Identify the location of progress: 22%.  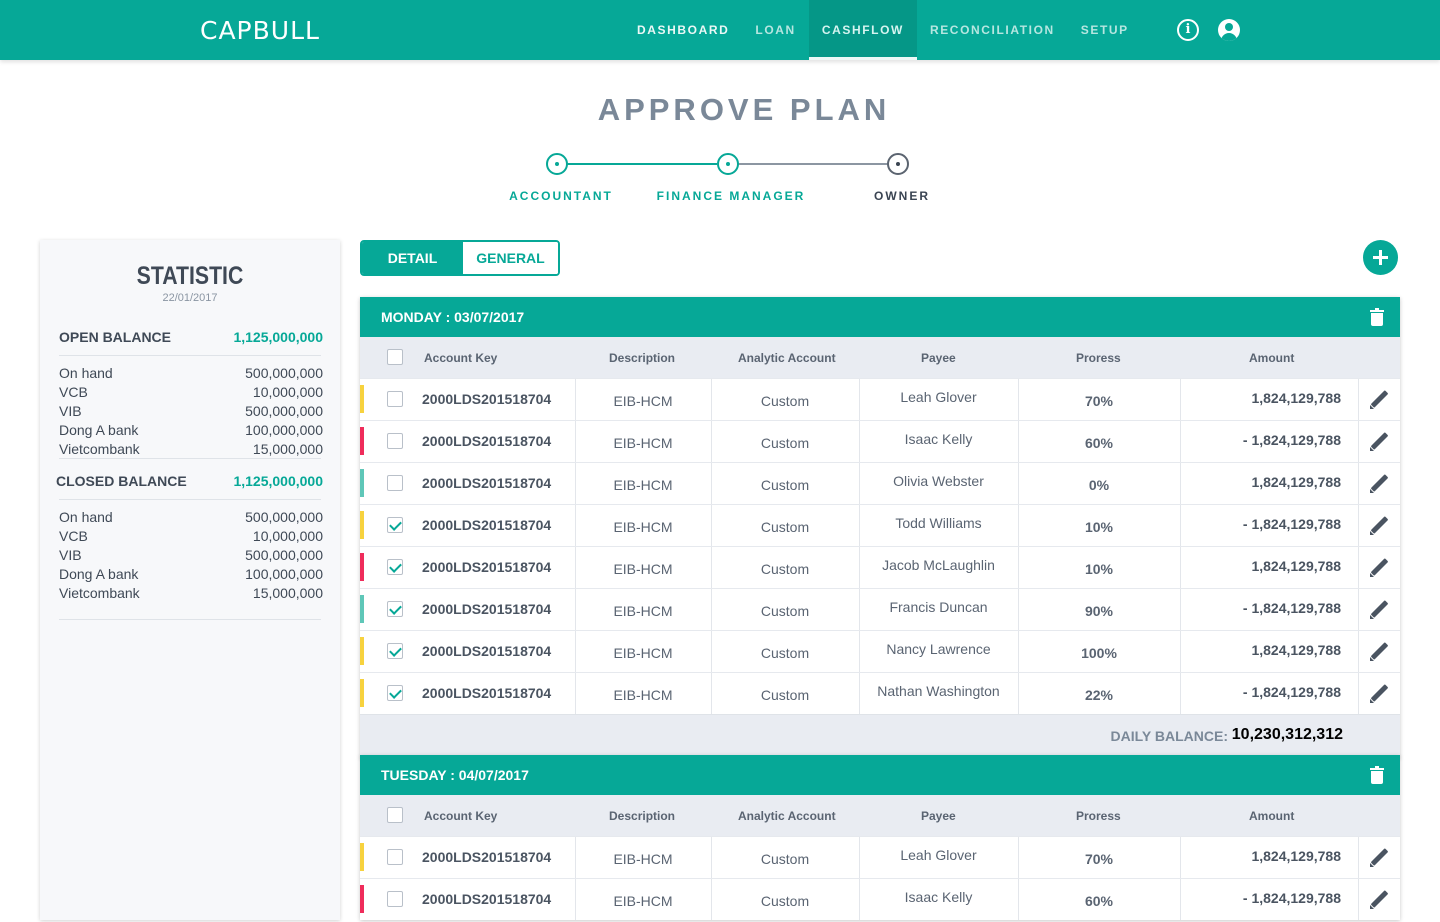
(1099, 695).